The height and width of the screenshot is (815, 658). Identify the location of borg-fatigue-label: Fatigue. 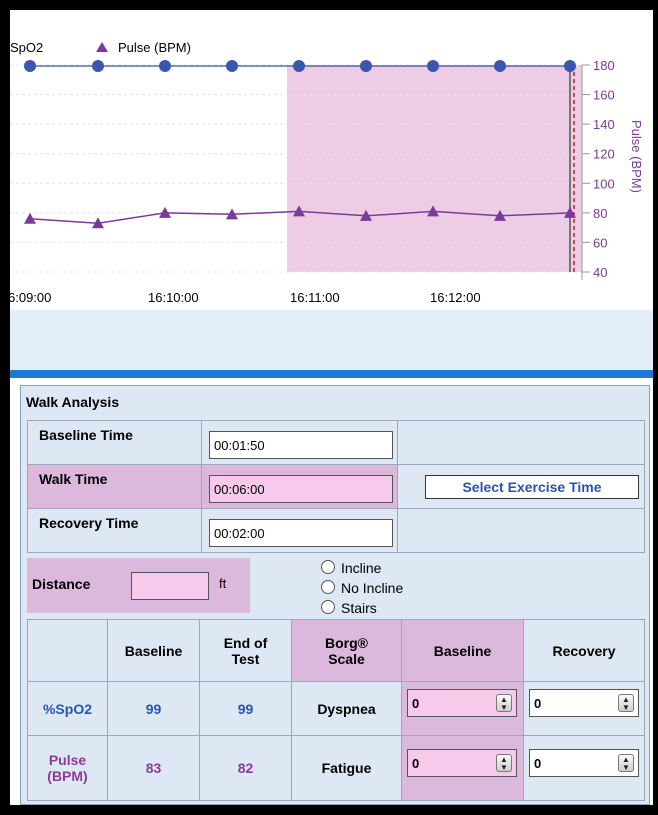
(347, 768).